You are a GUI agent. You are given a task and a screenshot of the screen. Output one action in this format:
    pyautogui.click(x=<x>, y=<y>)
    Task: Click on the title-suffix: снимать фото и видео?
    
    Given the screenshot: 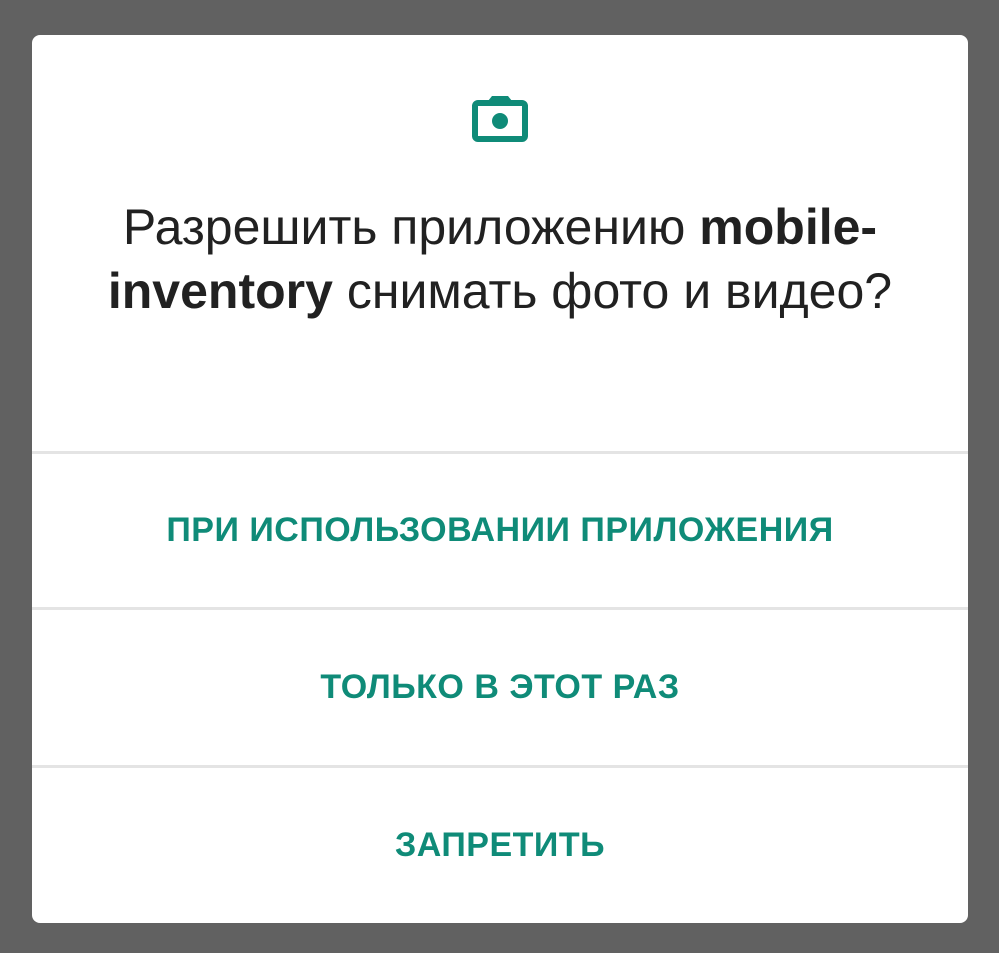 What is the action you would take?
    pyautogui.click(x=619, y=291)
    